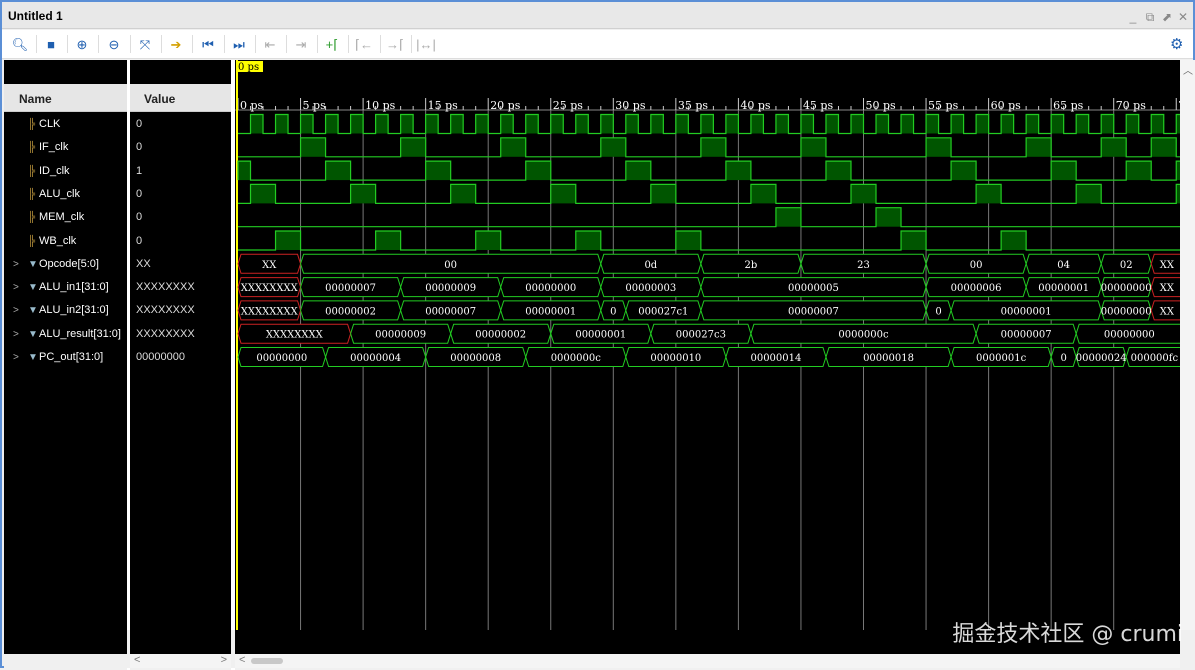 This screenshot has height=670, width=1195. I want to click on name-column-header: Name, so click(65, 98).